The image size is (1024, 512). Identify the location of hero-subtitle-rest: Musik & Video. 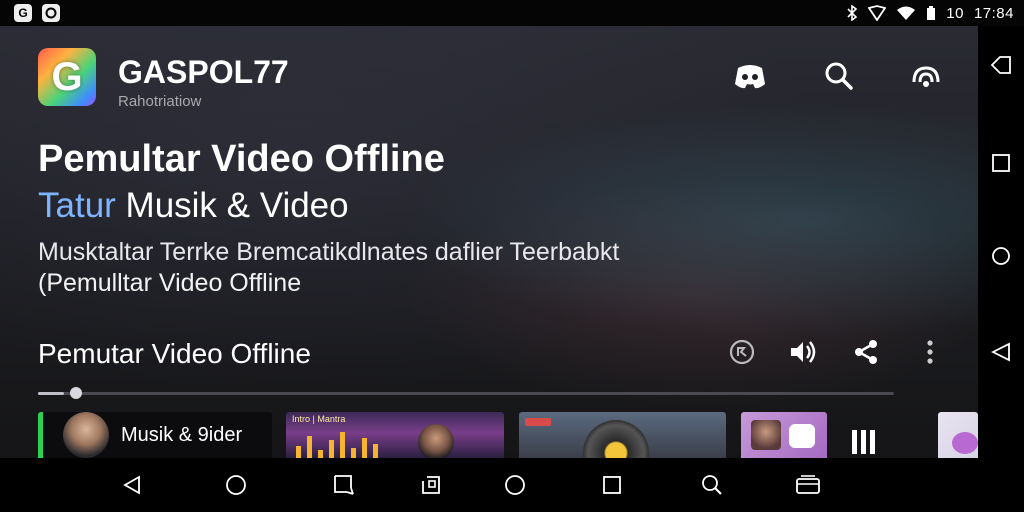
(232, 205).